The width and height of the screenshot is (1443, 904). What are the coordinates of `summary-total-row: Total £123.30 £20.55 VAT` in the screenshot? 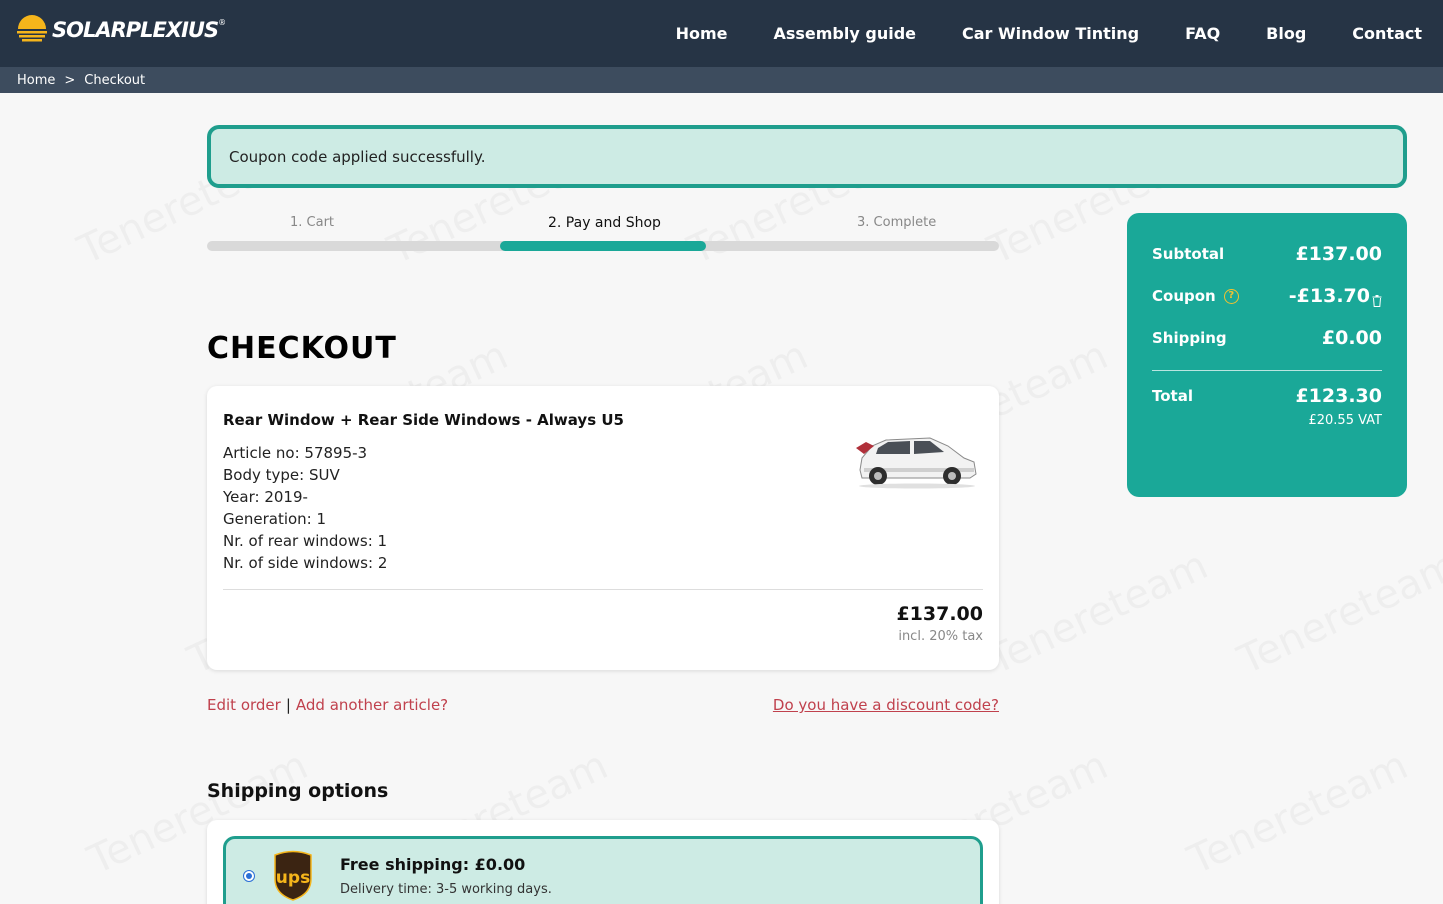 It's located at (1267, 410).